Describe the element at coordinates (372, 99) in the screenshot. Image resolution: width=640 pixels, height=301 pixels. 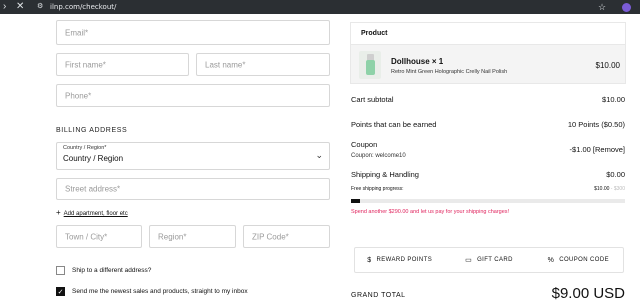
I see `cart-subtotal-label: Cart subtotal` at that location.